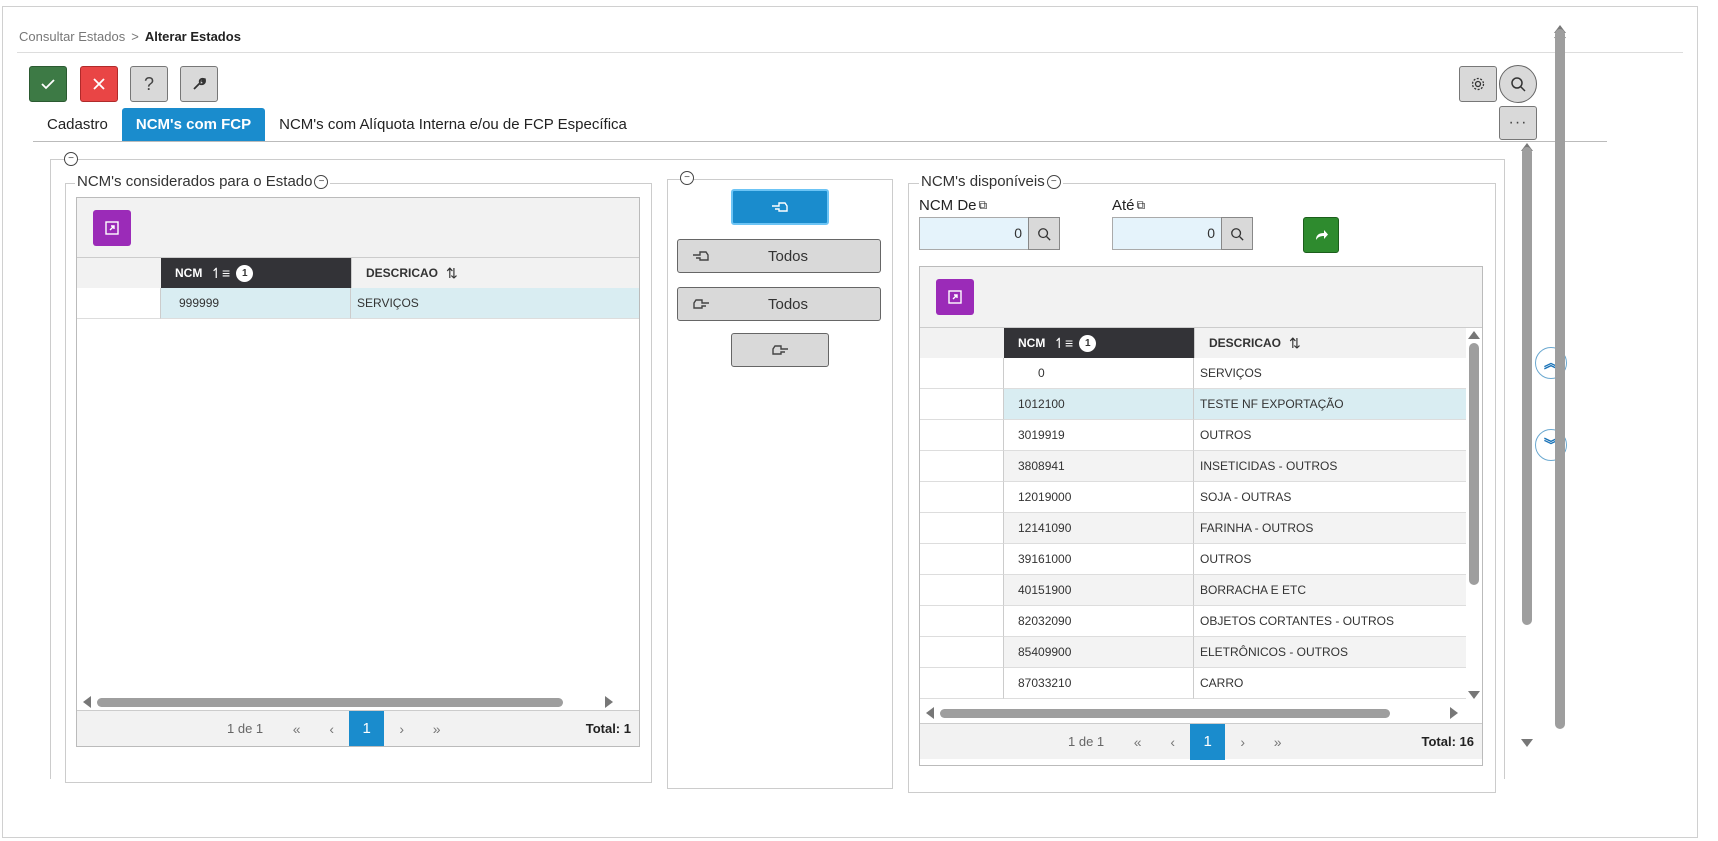  I want to click on ncm-from-input: 0, so click(974, 233).